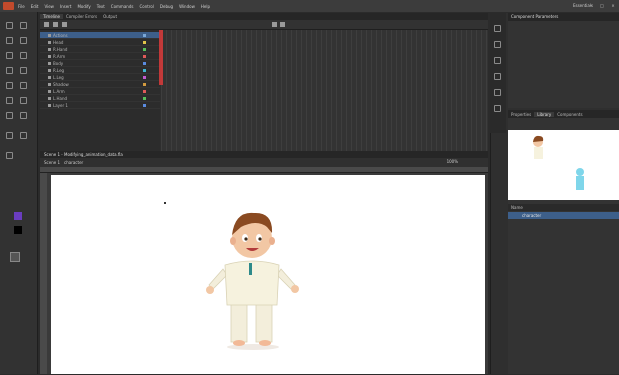 The image size is (619, 375). Describe the element at coordinates (35, 6) in the screenshot. I see `menu-edit: Edit` at that location.